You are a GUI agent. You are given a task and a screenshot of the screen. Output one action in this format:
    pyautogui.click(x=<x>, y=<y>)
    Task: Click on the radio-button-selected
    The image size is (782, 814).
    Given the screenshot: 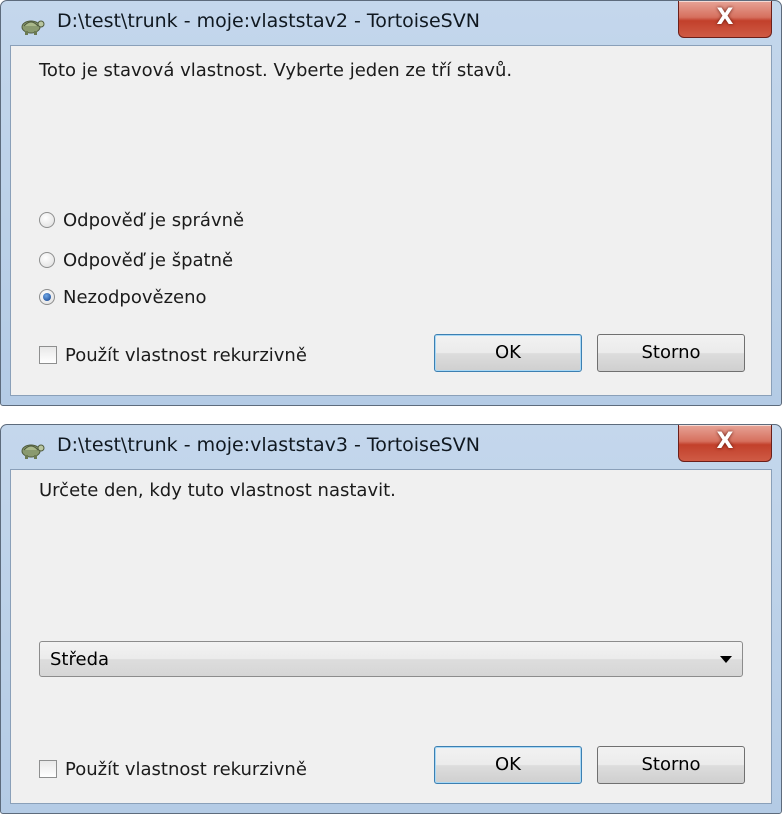 What is the action you would take?
    pyautogui.click(x=47, y=297)
    